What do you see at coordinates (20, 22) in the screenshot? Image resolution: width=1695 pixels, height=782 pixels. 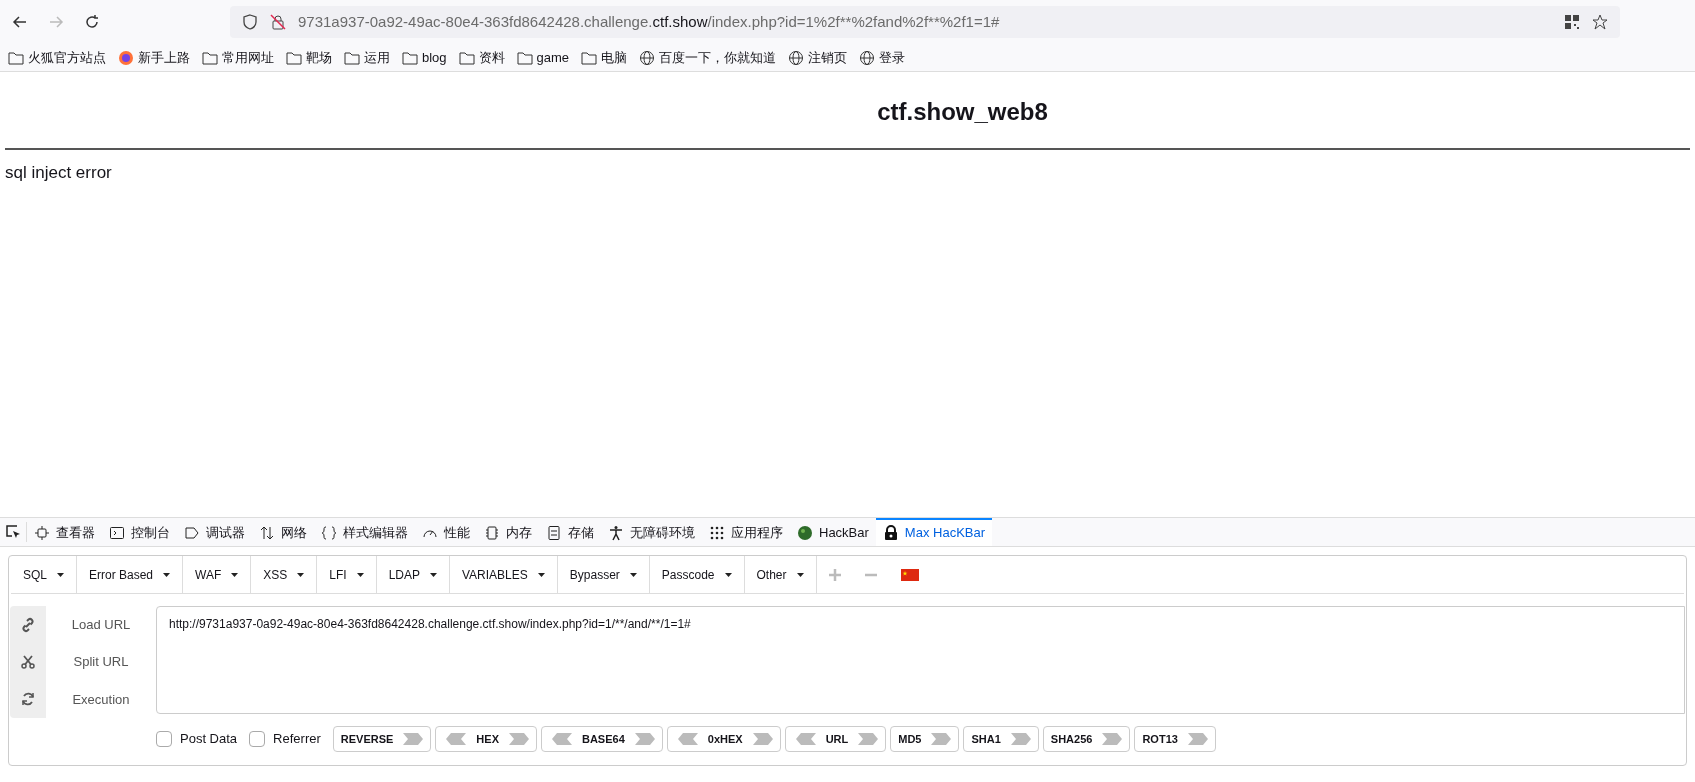 I see `back-icon` at bounding box center [20, 22].